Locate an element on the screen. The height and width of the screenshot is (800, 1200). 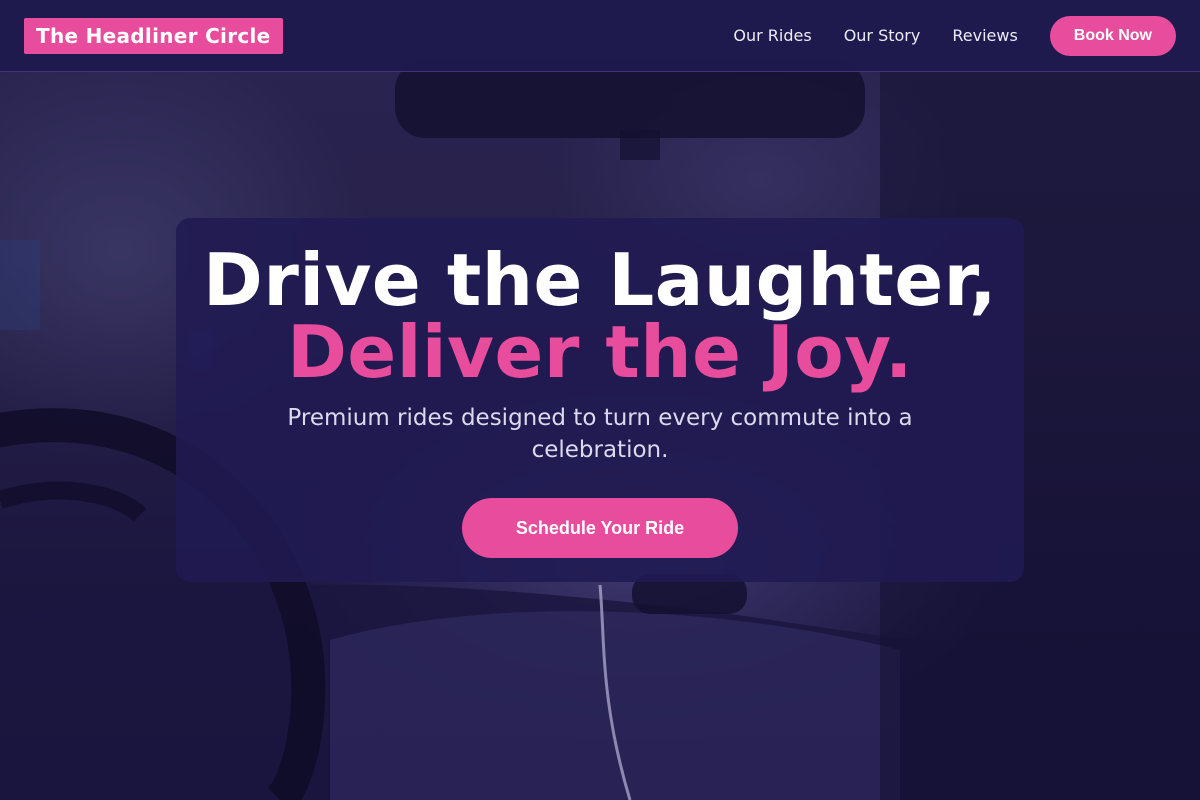
main-nav: Our Rides Our Story Reviews Book Now is located at coordinates (954, 35).